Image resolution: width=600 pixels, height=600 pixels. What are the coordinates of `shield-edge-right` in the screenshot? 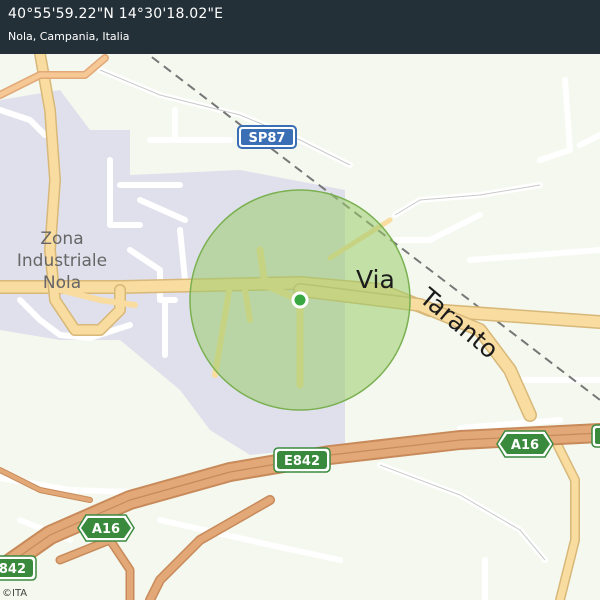 It's located at (595, 436).